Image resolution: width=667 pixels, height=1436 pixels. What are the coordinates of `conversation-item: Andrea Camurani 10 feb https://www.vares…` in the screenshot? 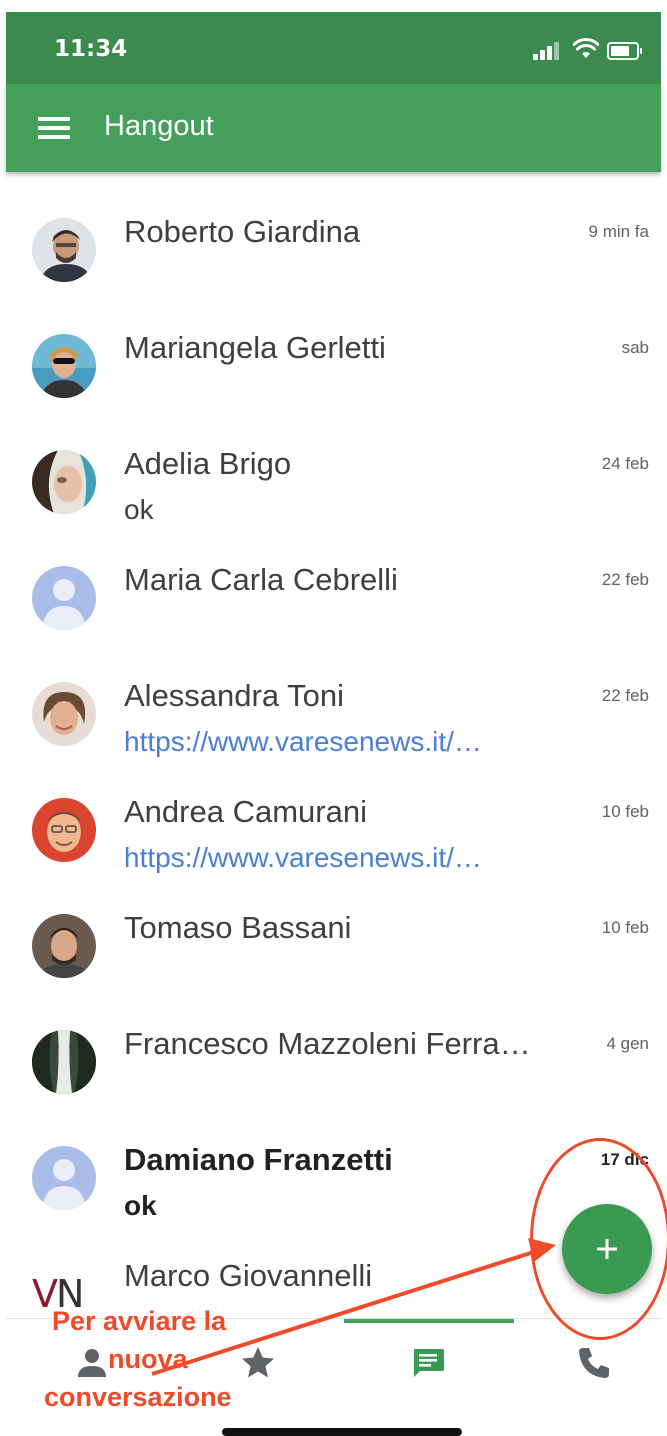 It's located at (333, 813).